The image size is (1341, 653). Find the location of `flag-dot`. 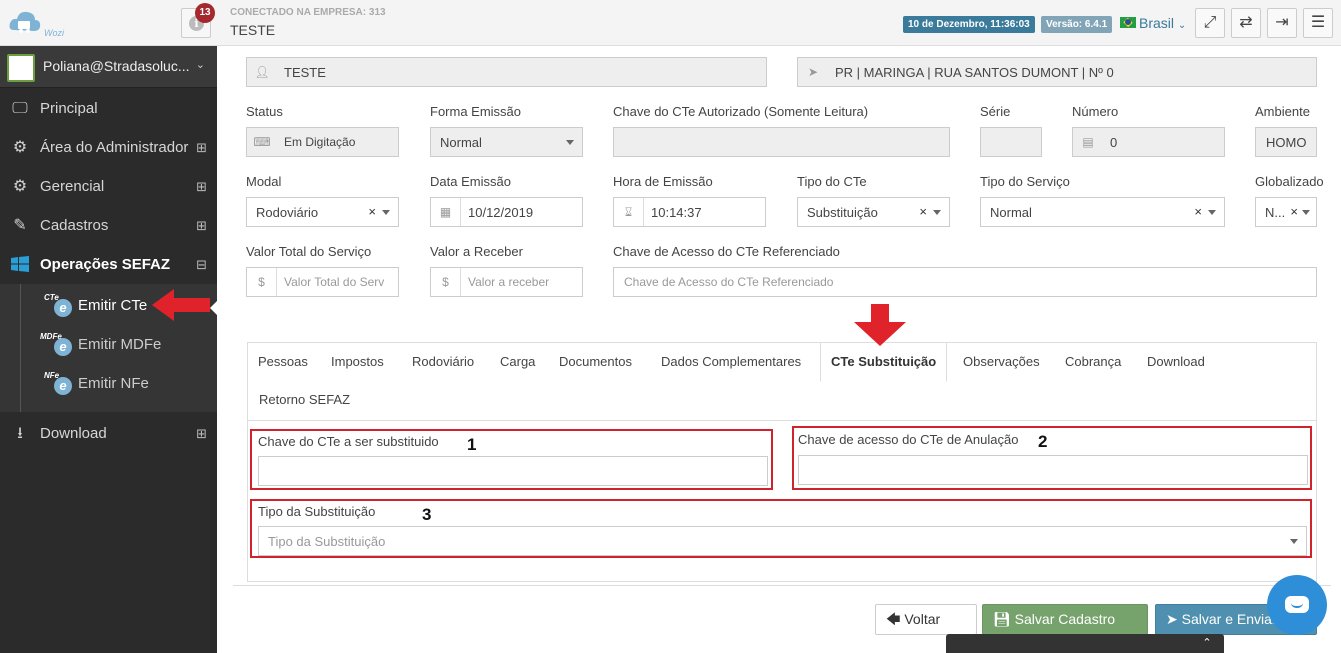

flag-dot is located at coordinates (1128, 22).